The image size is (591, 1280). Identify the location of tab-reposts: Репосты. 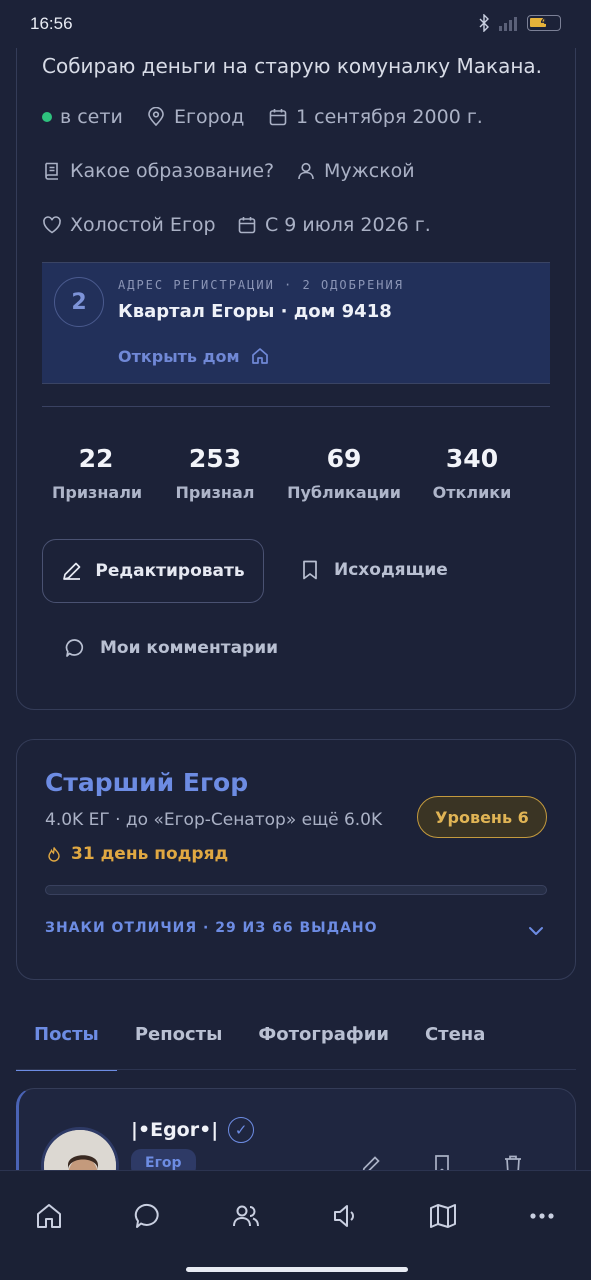
(179, 1042).